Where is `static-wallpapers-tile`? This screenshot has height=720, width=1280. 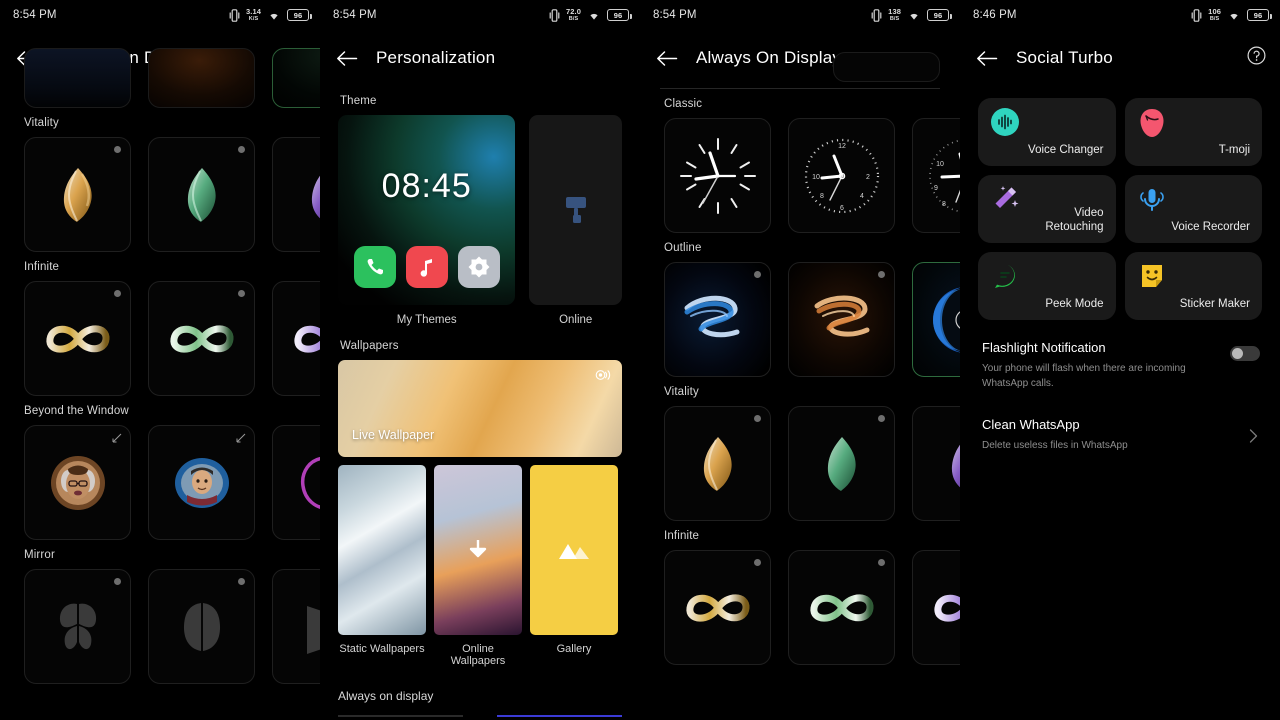 static-wallpapers-tile is located at coordinates (382, 550).